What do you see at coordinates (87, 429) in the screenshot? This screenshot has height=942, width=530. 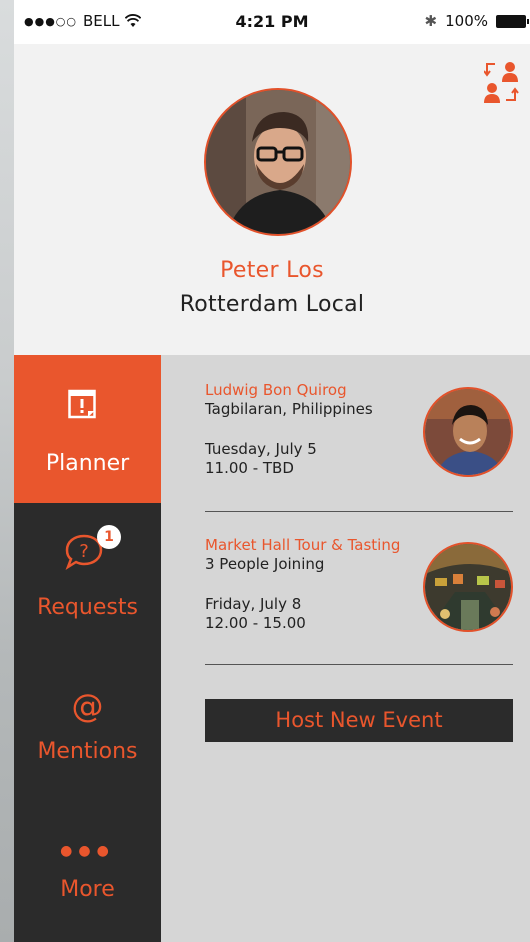 I see `sidebar-item-planner: Planner` at bounding box center [87, 429].